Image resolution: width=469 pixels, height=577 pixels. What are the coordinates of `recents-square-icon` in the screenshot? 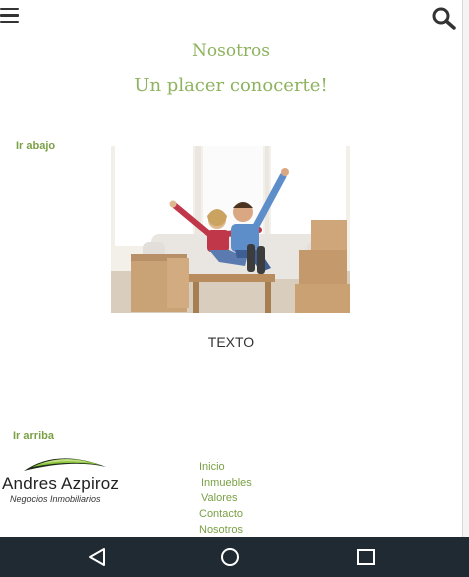 It's located at (366, 557).